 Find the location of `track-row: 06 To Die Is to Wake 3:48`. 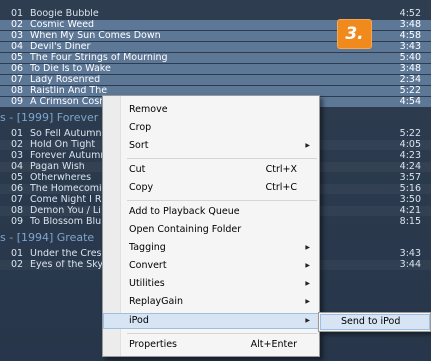

track-row: 06 To Die Is to Wake 3:48 is located at coordinates (215, 69).